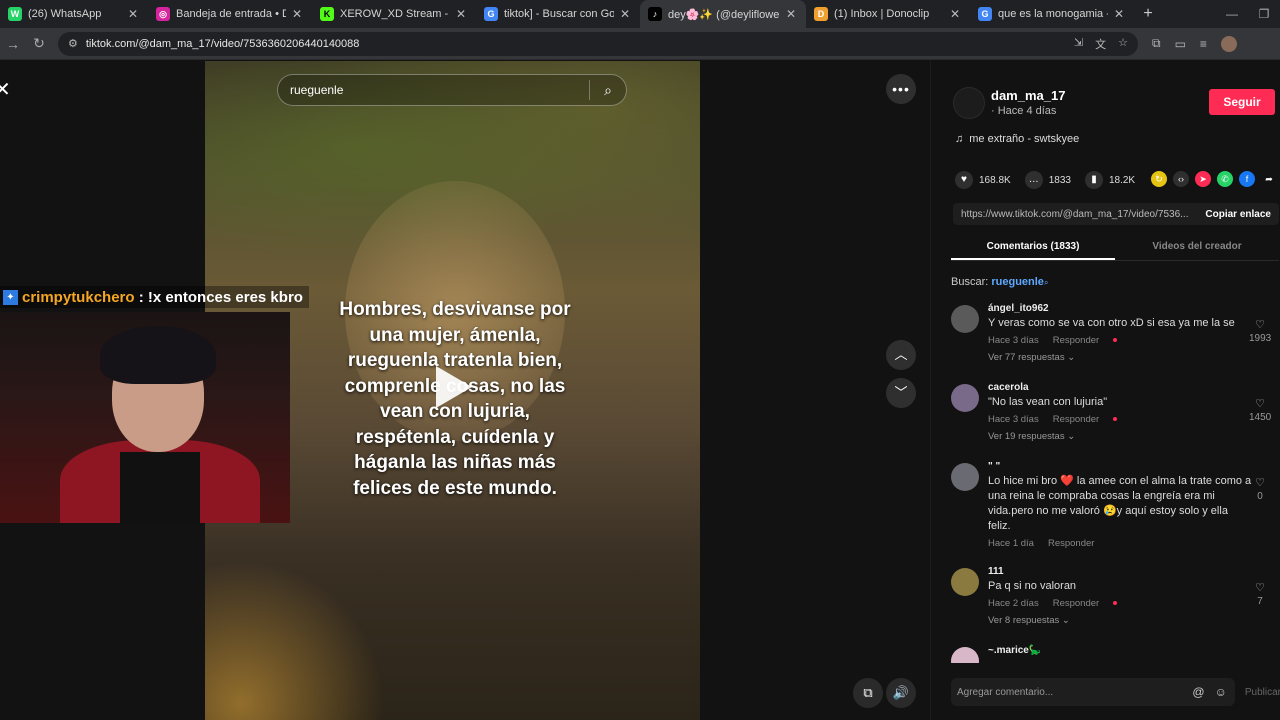 This screenshot has height=720, width=1280. Describe the element at coordinates (394, 14) in the screenshot. I see `tab-kick-stream: K XEROW_XD Stream - Watch Liv ✕` at that location.